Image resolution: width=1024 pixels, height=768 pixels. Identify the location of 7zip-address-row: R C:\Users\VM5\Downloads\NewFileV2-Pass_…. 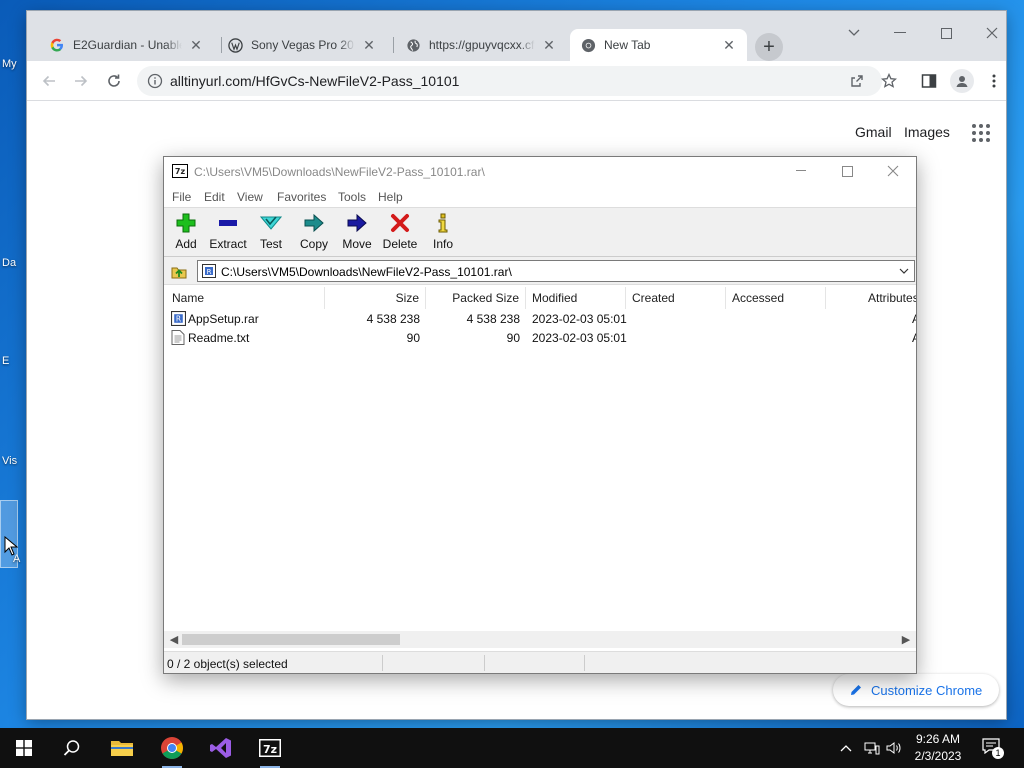
(540, 271).